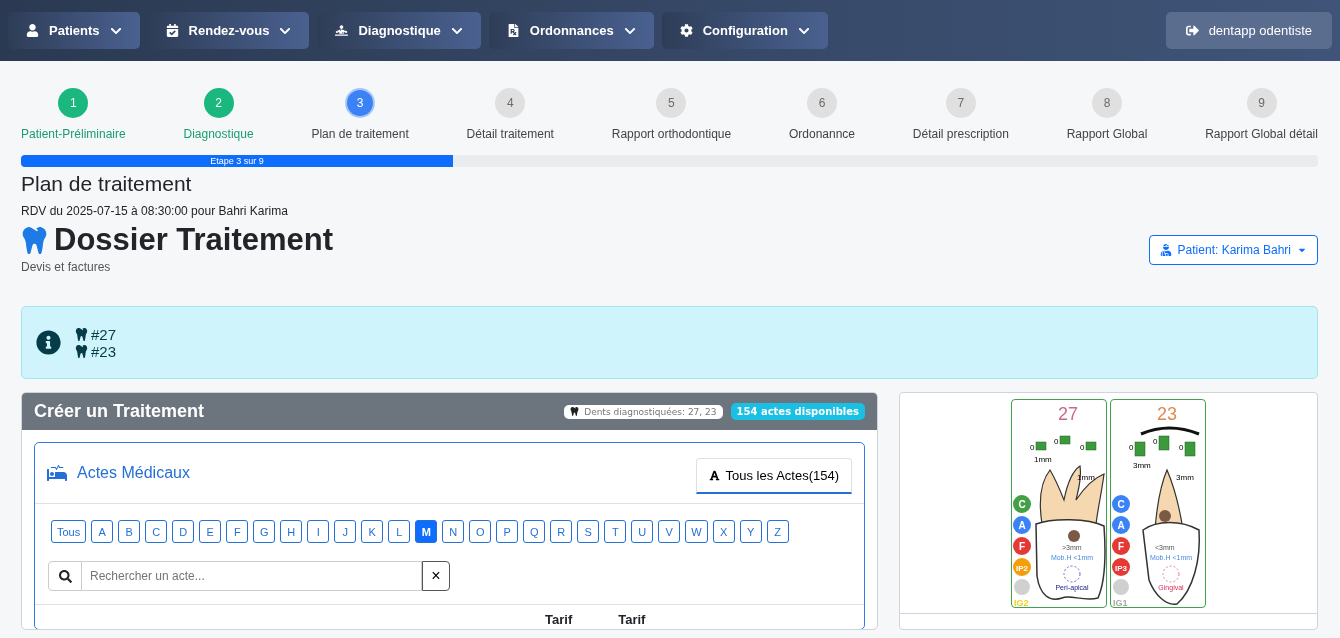 Image resolution: width=1340 pixels, height=638 pixels. Describe the element at coordinates (671, 134) in the screenshot. I see `step-label: Rapport orthodontique` at that location.